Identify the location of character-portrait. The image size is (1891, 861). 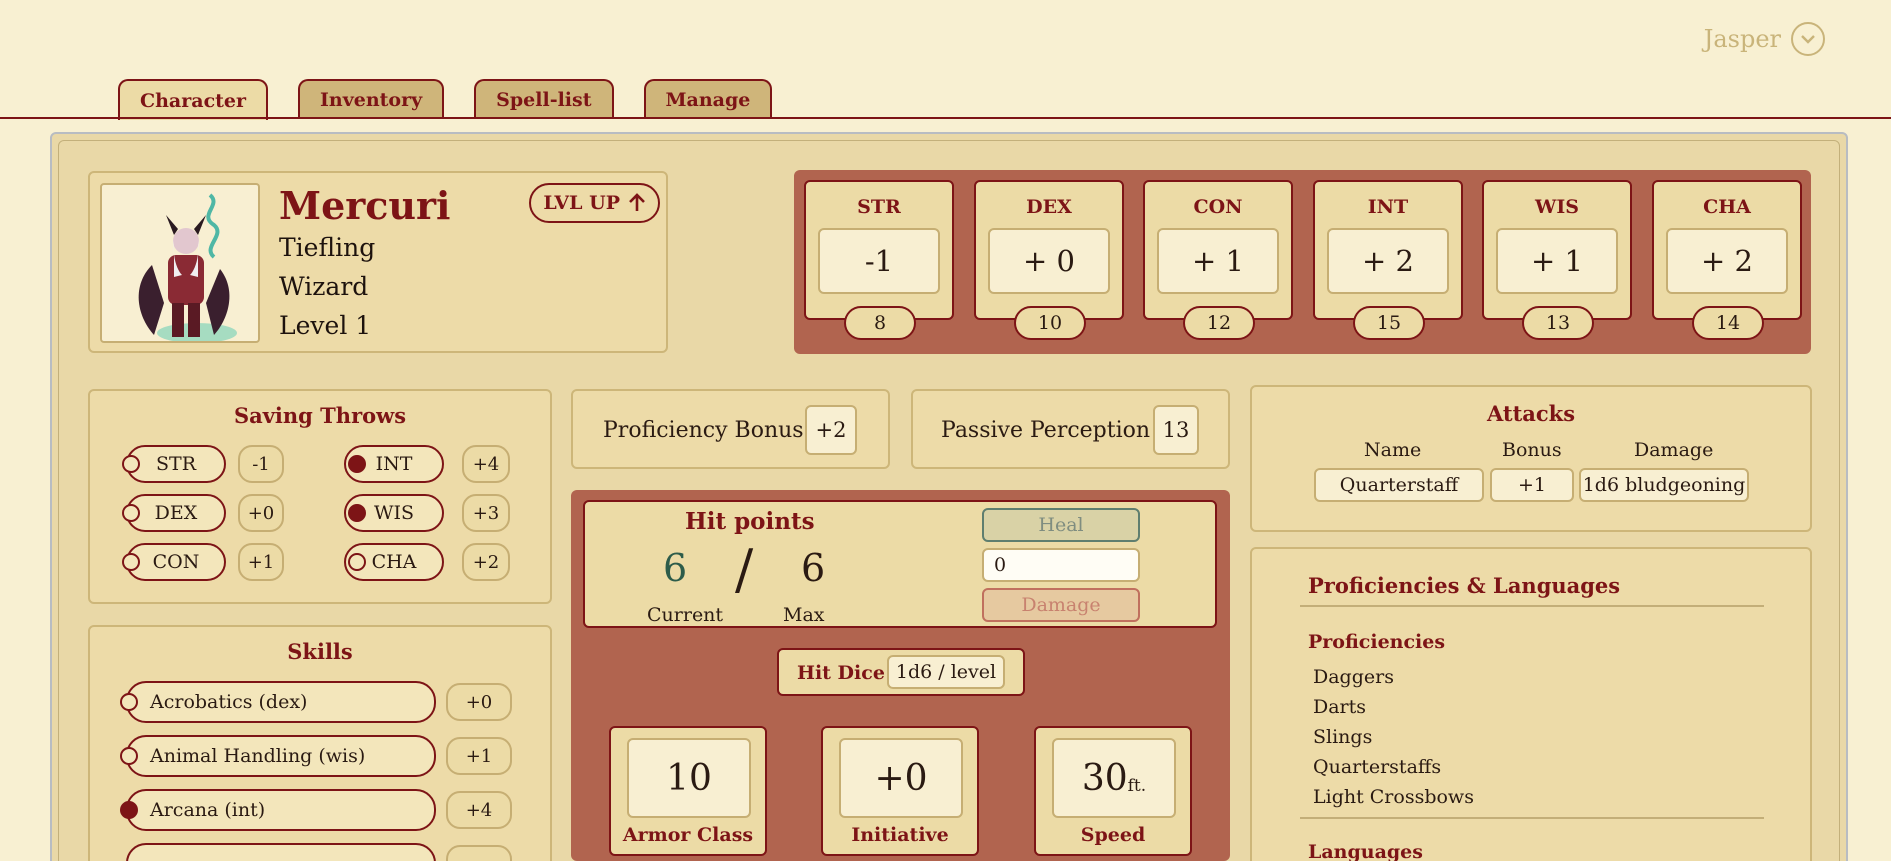
(180, 263).